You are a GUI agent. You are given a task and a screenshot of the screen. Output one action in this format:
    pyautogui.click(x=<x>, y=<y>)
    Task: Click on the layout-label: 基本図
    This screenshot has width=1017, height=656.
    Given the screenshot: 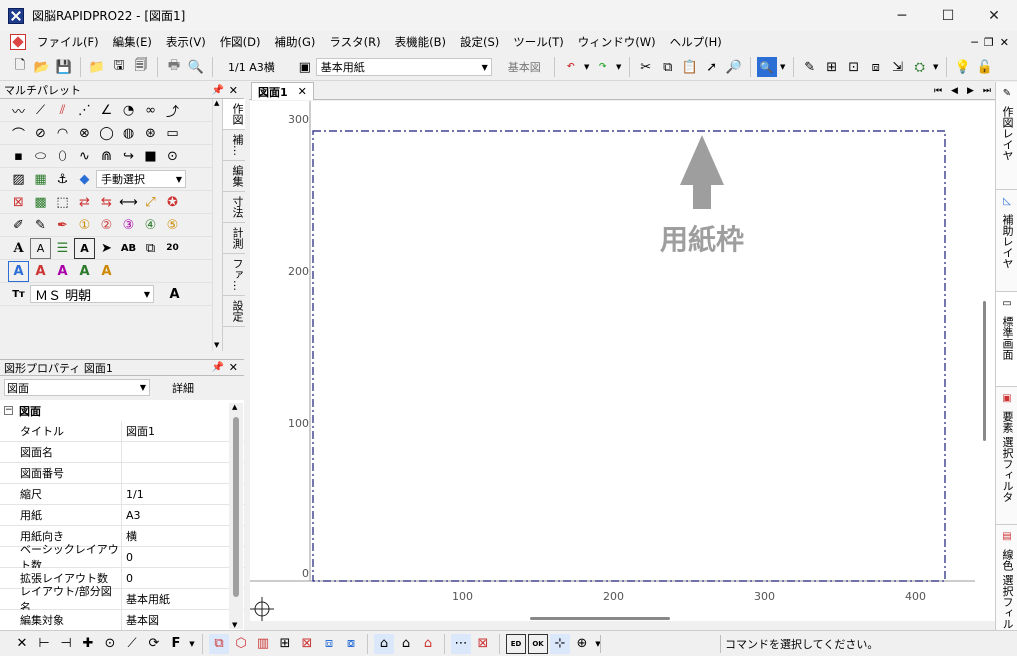 What is the action you would take?
    pyautogui.click(x=524, y=67)
    